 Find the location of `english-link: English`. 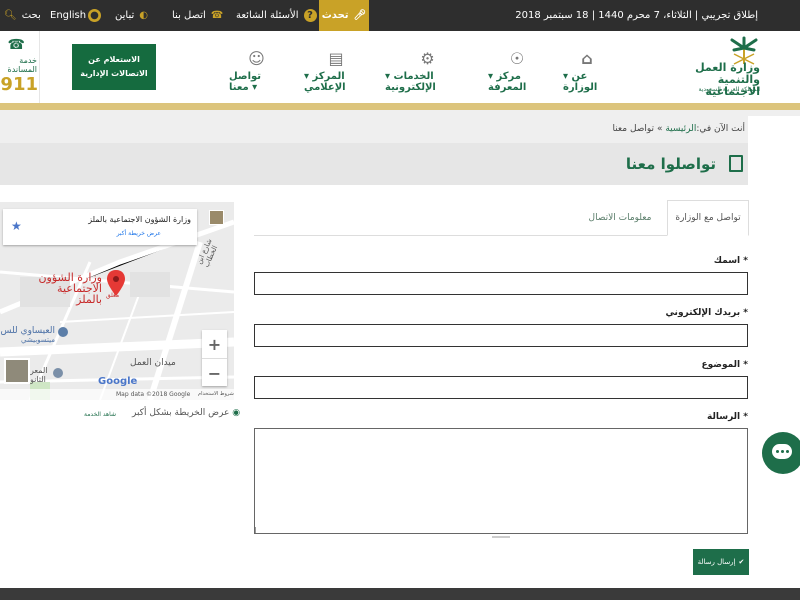

english-link: English is located at coordinates (68, 15).